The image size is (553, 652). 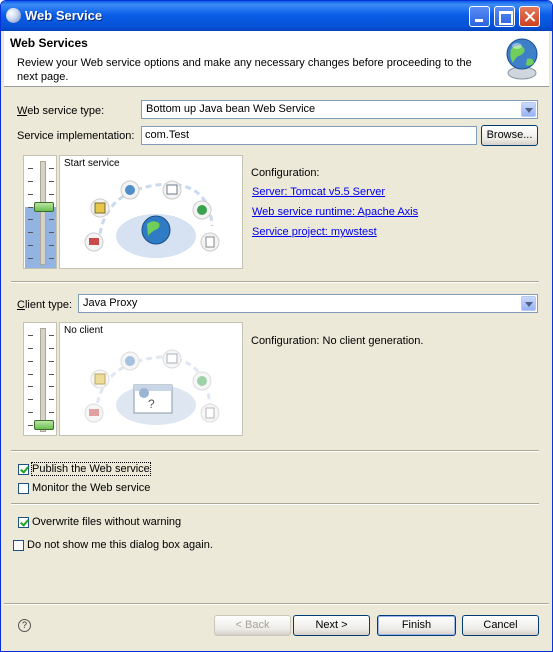 What do you see at coordinates (92, 163) in the screenshot?
I see `service-diagram-caption: Start service` at bounding box center [92, 163].